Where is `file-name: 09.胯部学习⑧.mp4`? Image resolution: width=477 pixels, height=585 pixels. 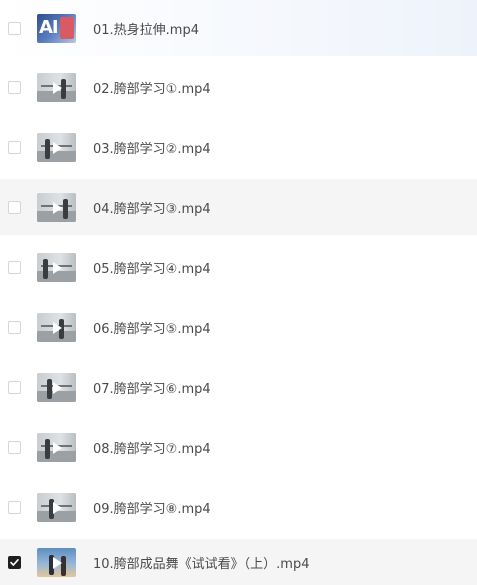 file-name: 09.胯部学习⑧.mp4 is located at coordinates (152, 507).